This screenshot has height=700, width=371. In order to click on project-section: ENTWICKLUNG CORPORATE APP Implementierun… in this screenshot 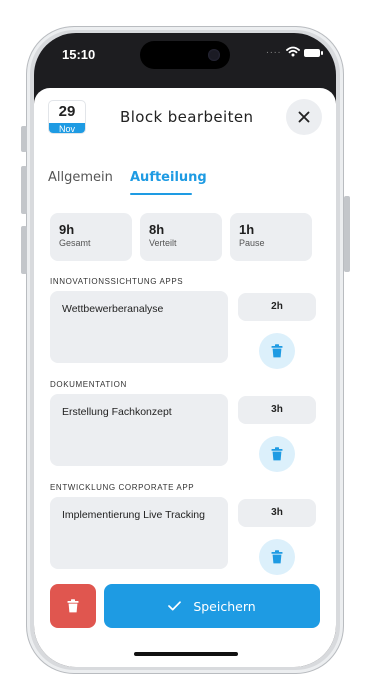, I will do `click(185, 528)`.